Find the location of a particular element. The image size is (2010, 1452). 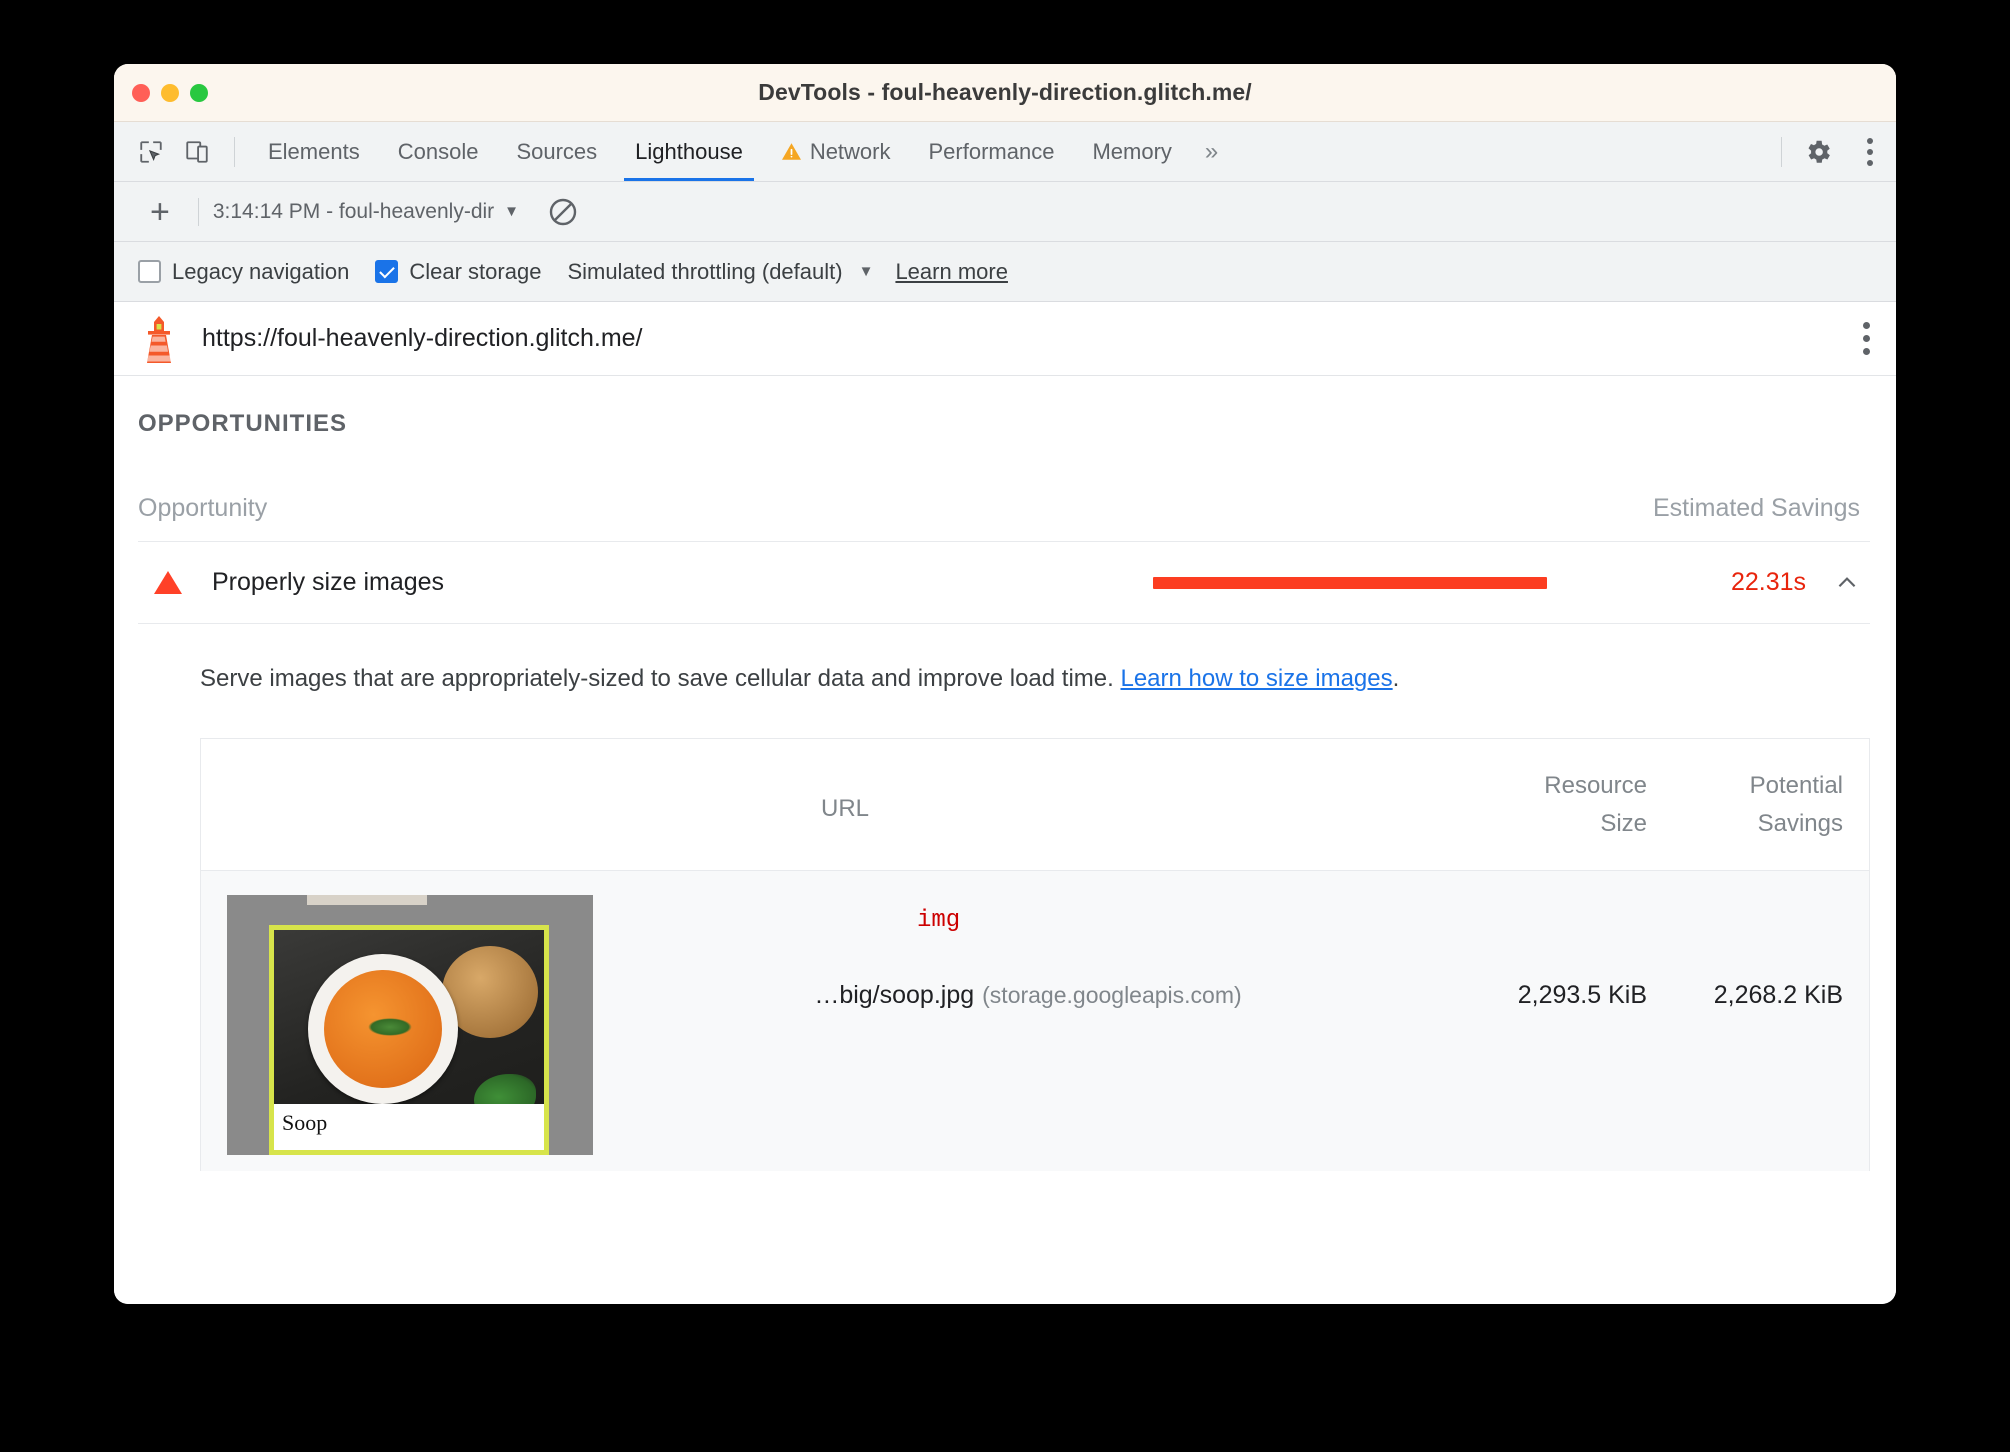

opportunity-row-properly-size-images: Properly size images 22.31s is located at coordinates (1004, 583).